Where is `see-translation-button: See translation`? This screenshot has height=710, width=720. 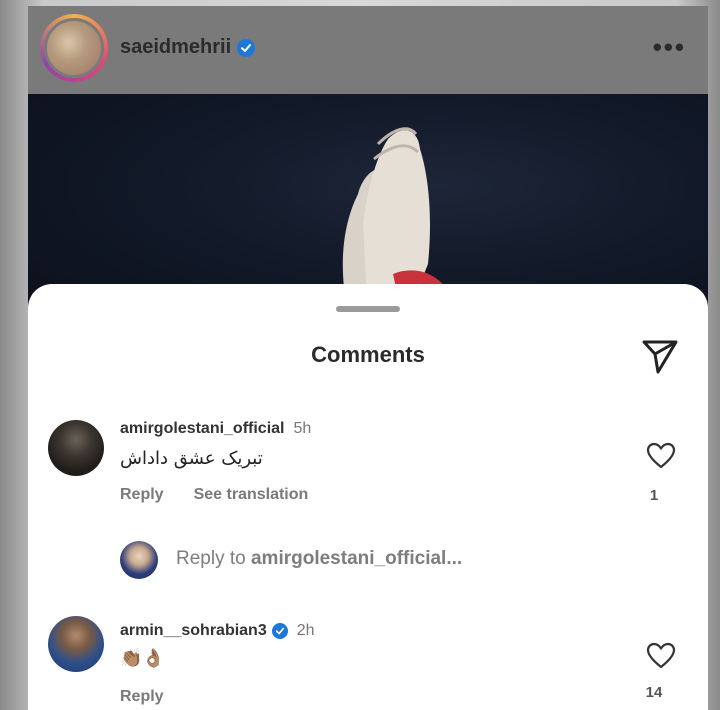
see-translation-button: See translation is located at coordinates (251, 495).